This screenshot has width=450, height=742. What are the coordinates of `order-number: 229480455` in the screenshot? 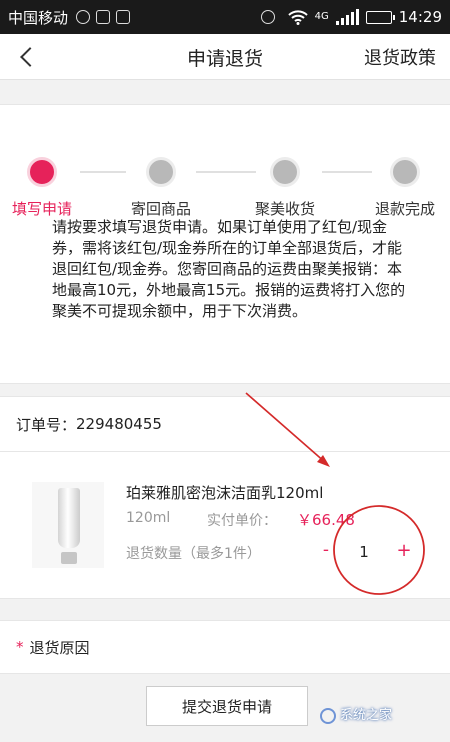 It's located at (119, 424).